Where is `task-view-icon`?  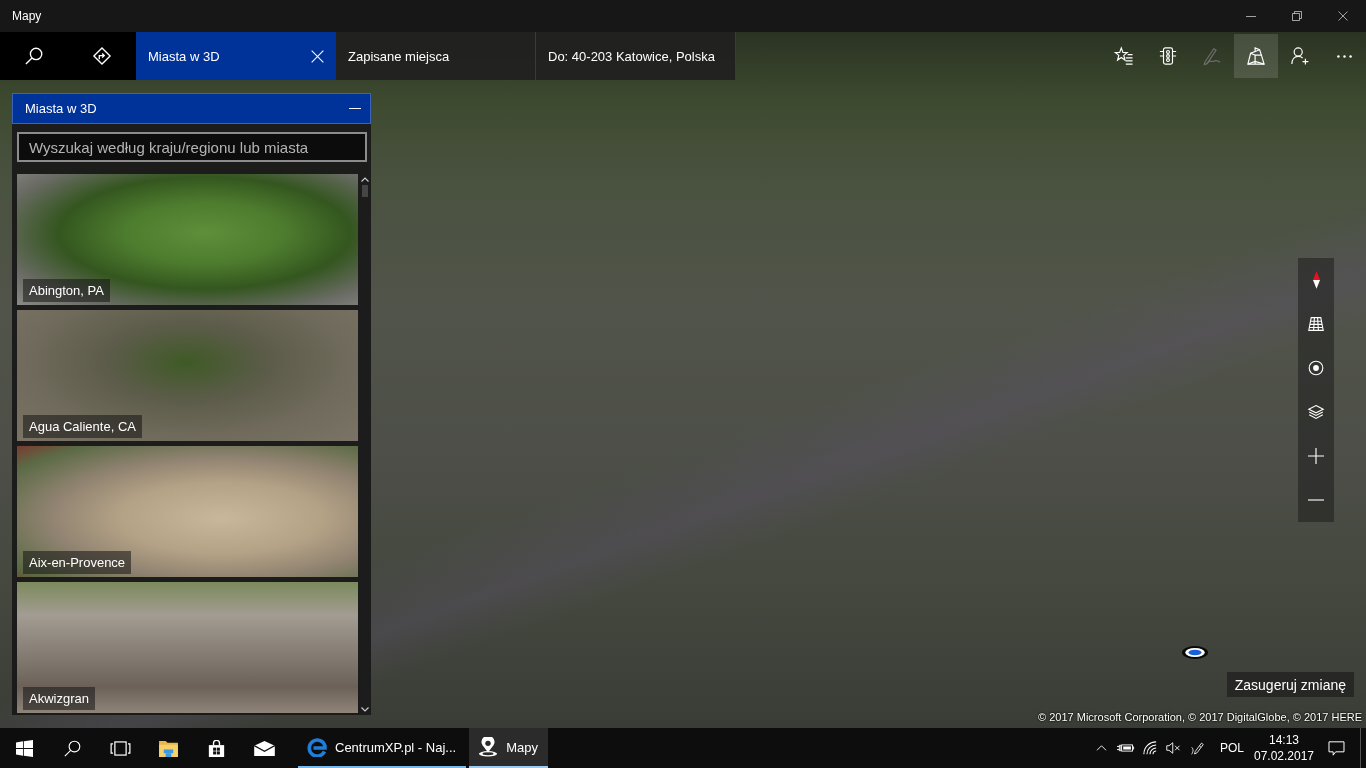
task-view-icon is located at coordinates (120, 748).